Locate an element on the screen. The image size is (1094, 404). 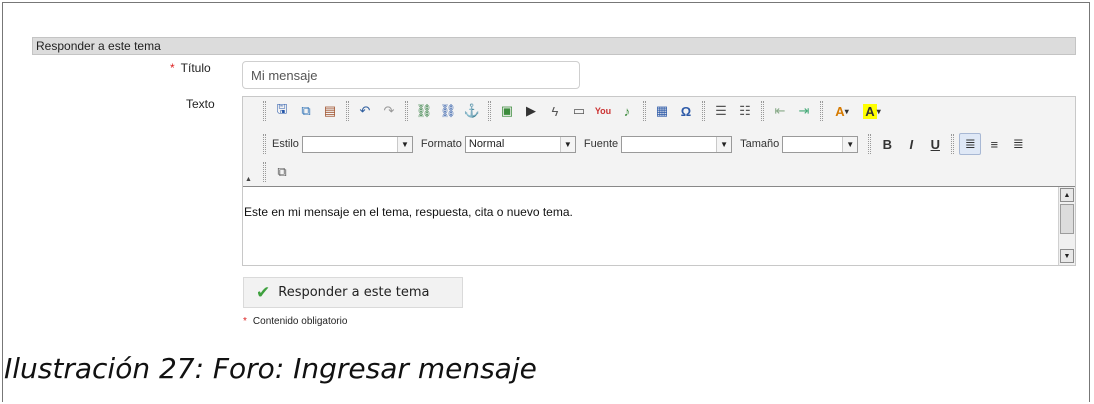
link-icon: ⛓ is located at coordinates (424, 111).